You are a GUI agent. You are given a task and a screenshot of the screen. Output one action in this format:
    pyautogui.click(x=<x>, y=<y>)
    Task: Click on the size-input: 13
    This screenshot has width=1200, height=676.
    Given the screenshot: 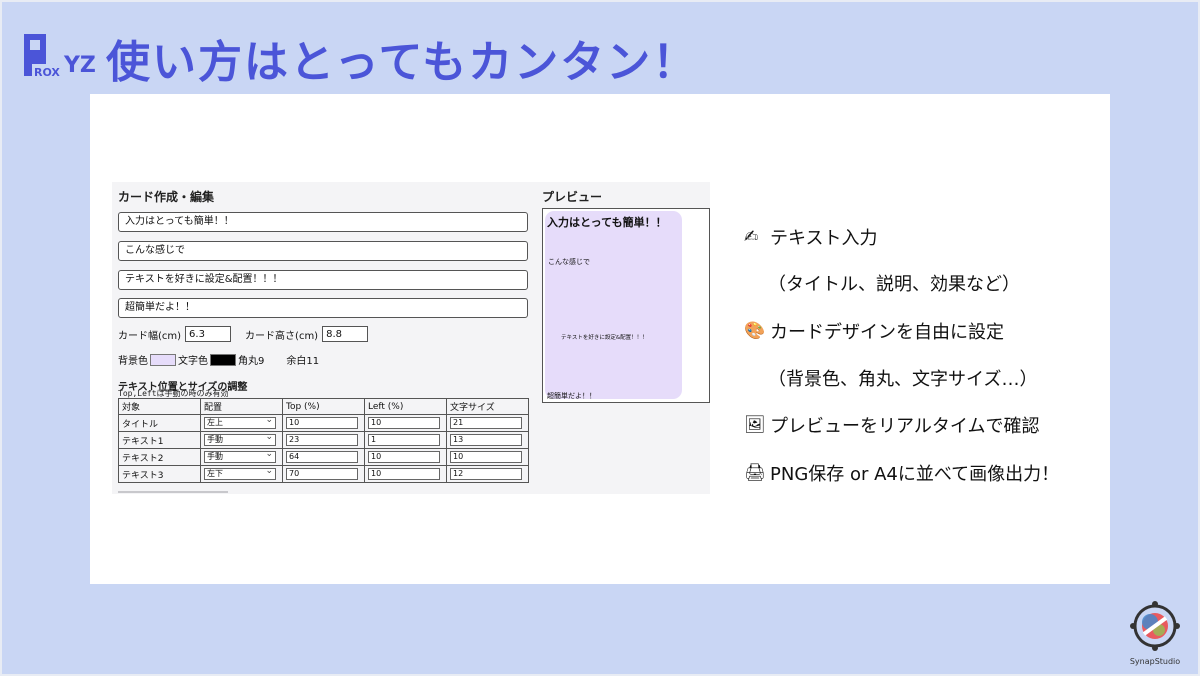 What is the action you would take?
    pyautogui.click(x=486, y=440)
    